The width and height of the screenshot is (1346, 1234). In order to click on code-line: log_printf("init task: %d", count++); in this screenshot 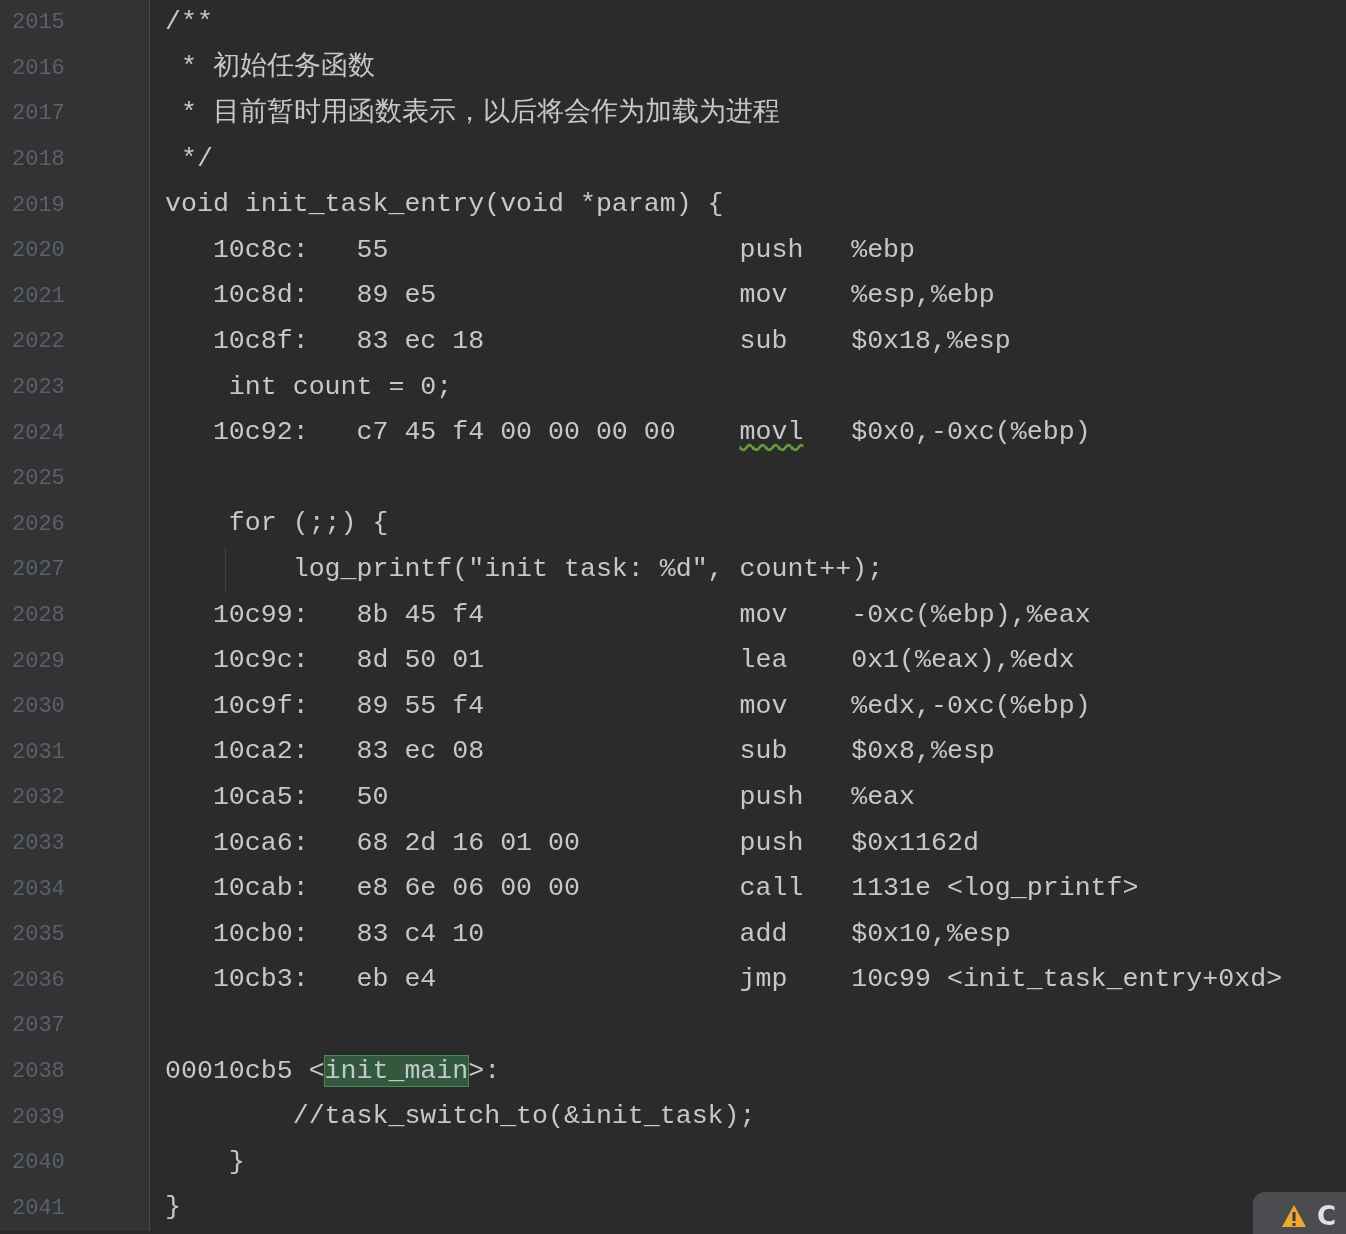, I will do `click(587, 569)`.